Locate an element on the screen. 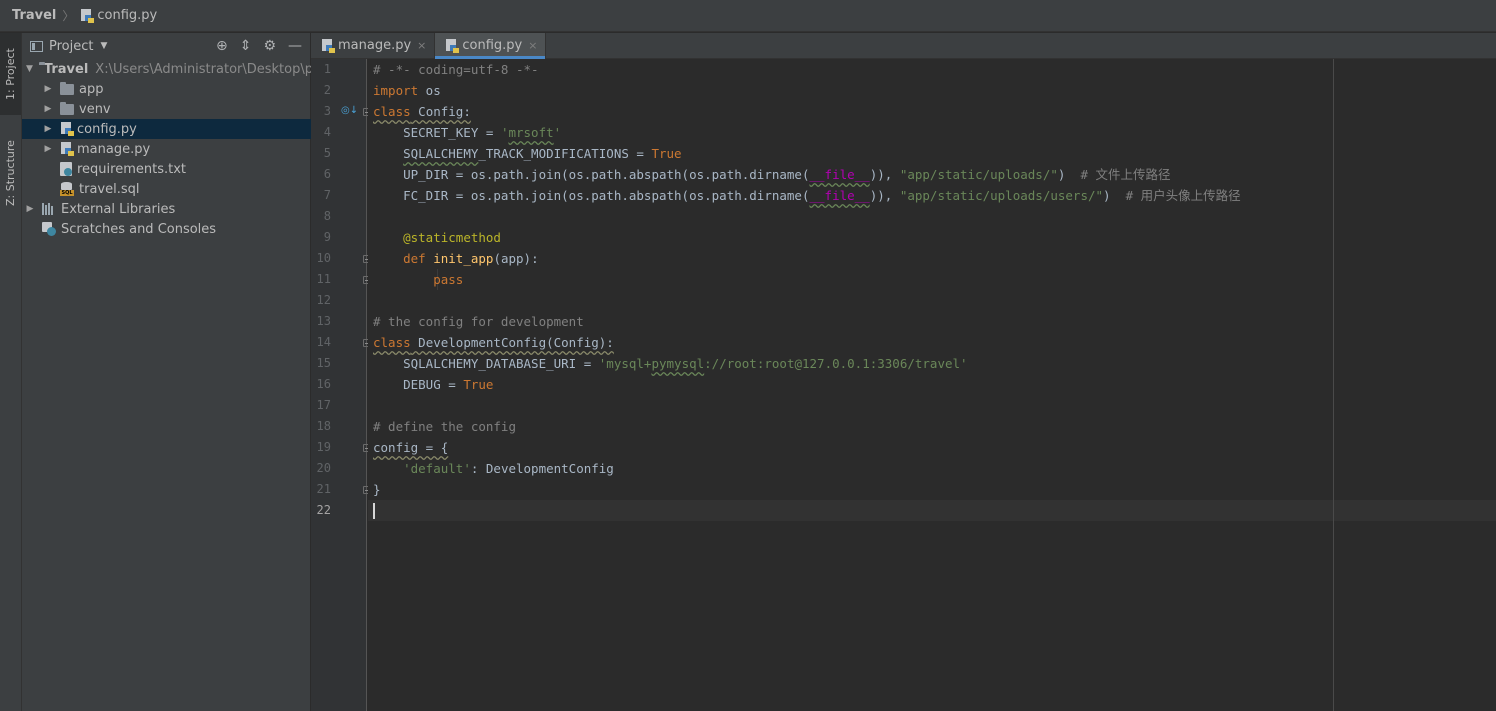 Image resolution: width=1496 pixels, height=711 pixels. tree-item-label: requirements.txt is located at coordinates (132, 169).